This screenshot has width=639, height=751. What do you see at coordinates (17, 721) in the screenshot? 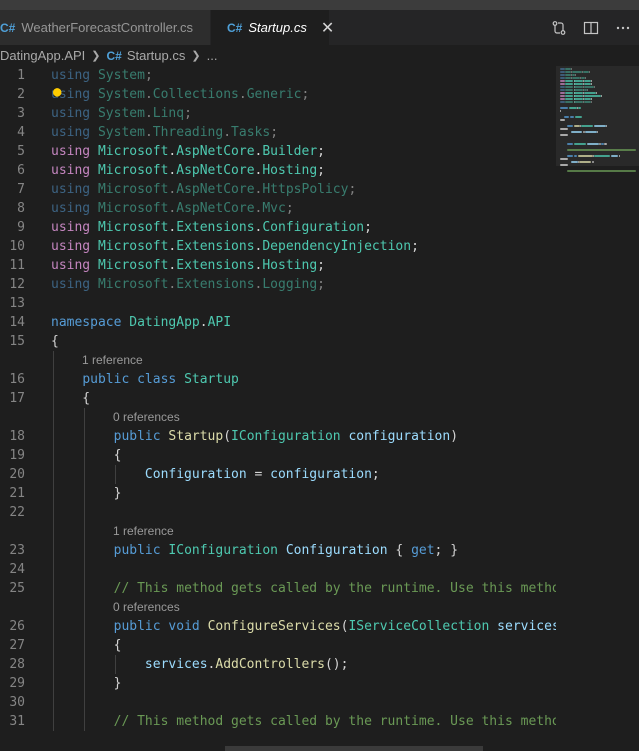
I see `line-number: 31` at bounding box center [17, 721].